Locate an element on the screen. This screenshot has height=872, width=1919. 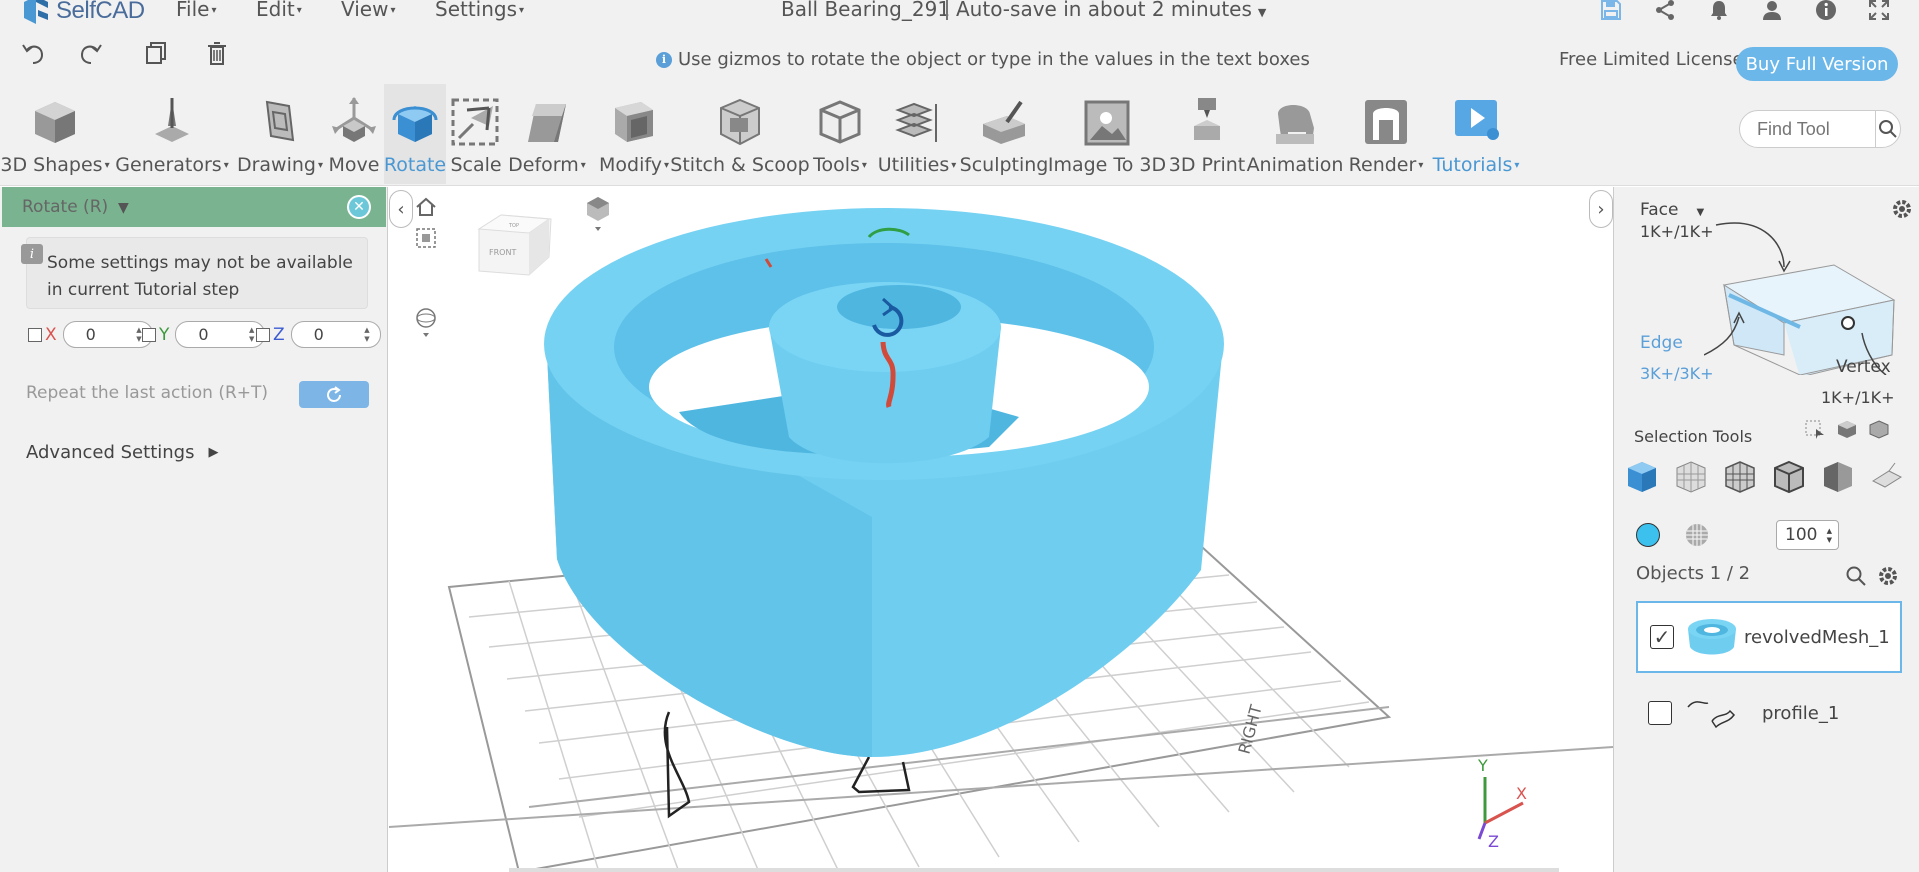
user-icon is located at coordinates (1772, 11).